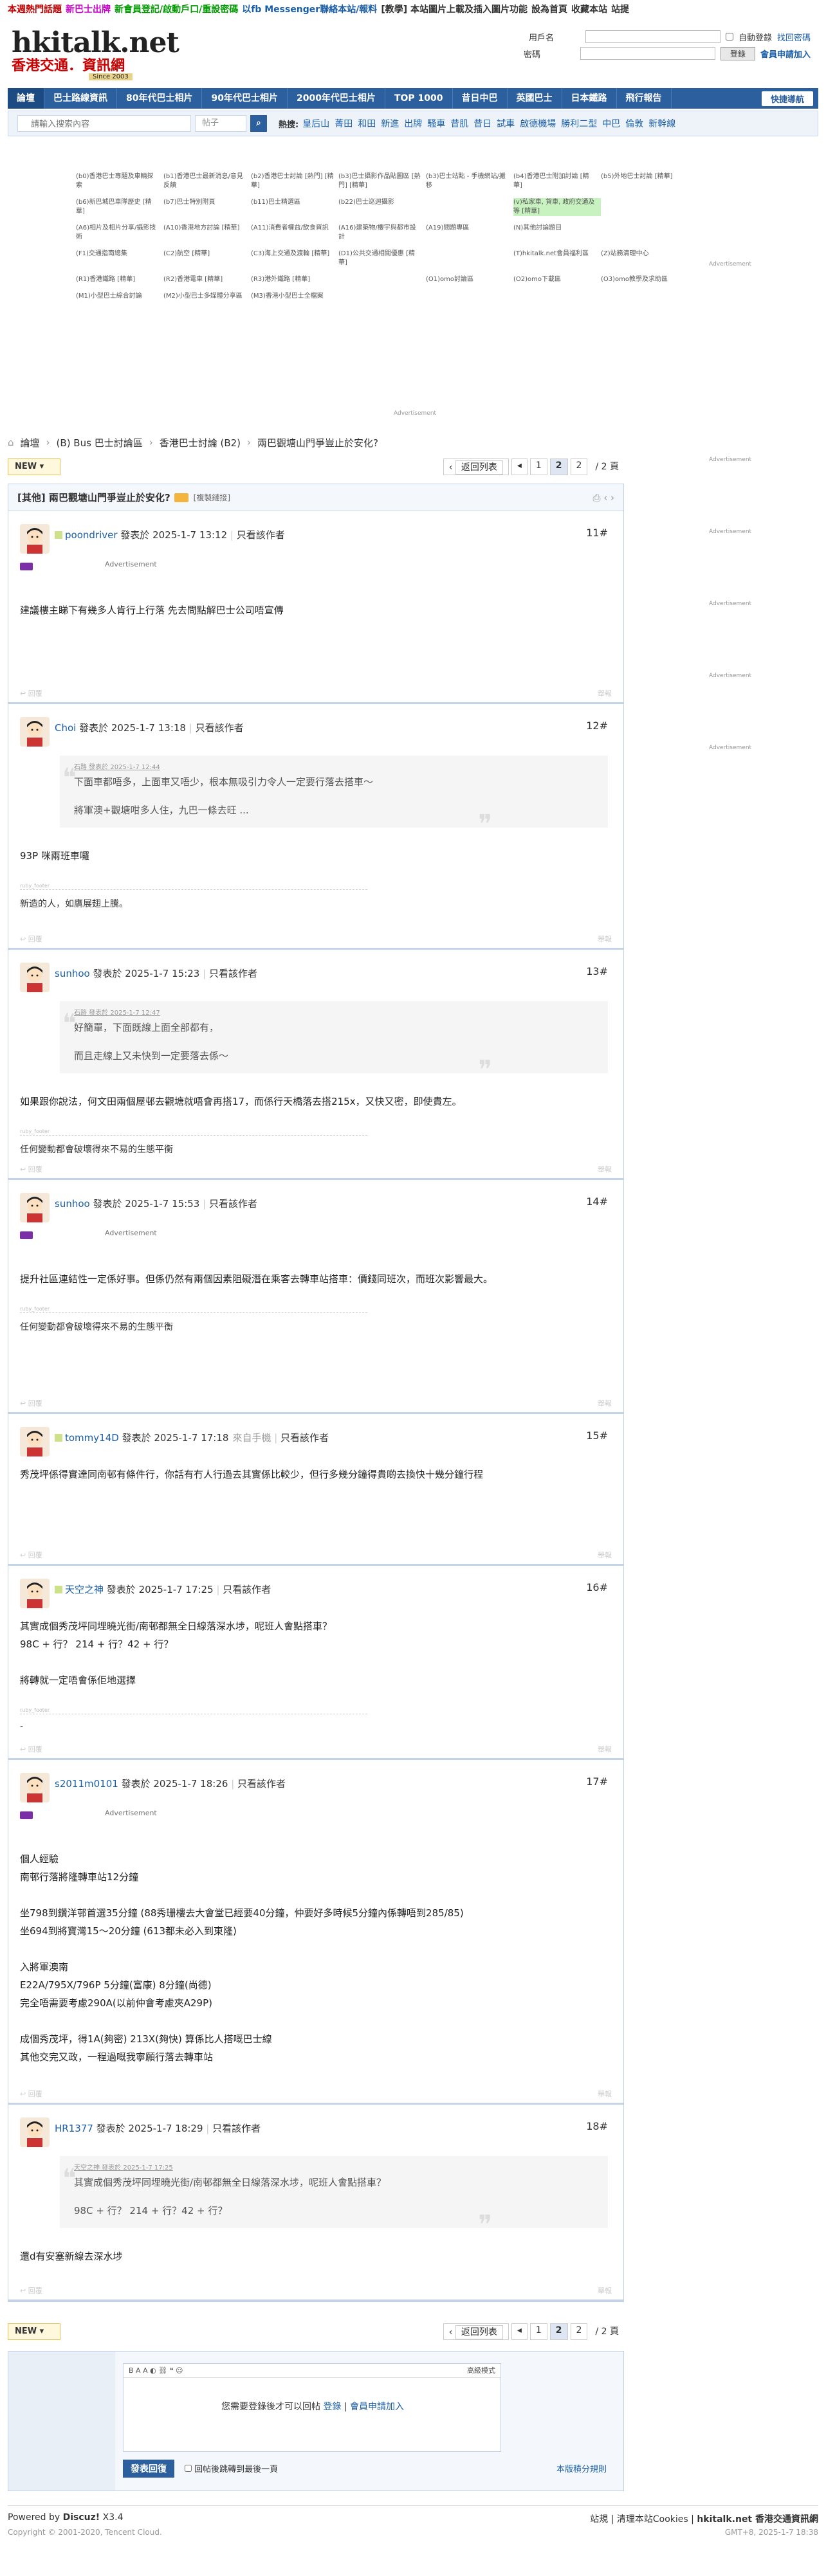  I want to click on forum-link: (b1)香港巴士最新消息/意見反饋, so click(207, 181).